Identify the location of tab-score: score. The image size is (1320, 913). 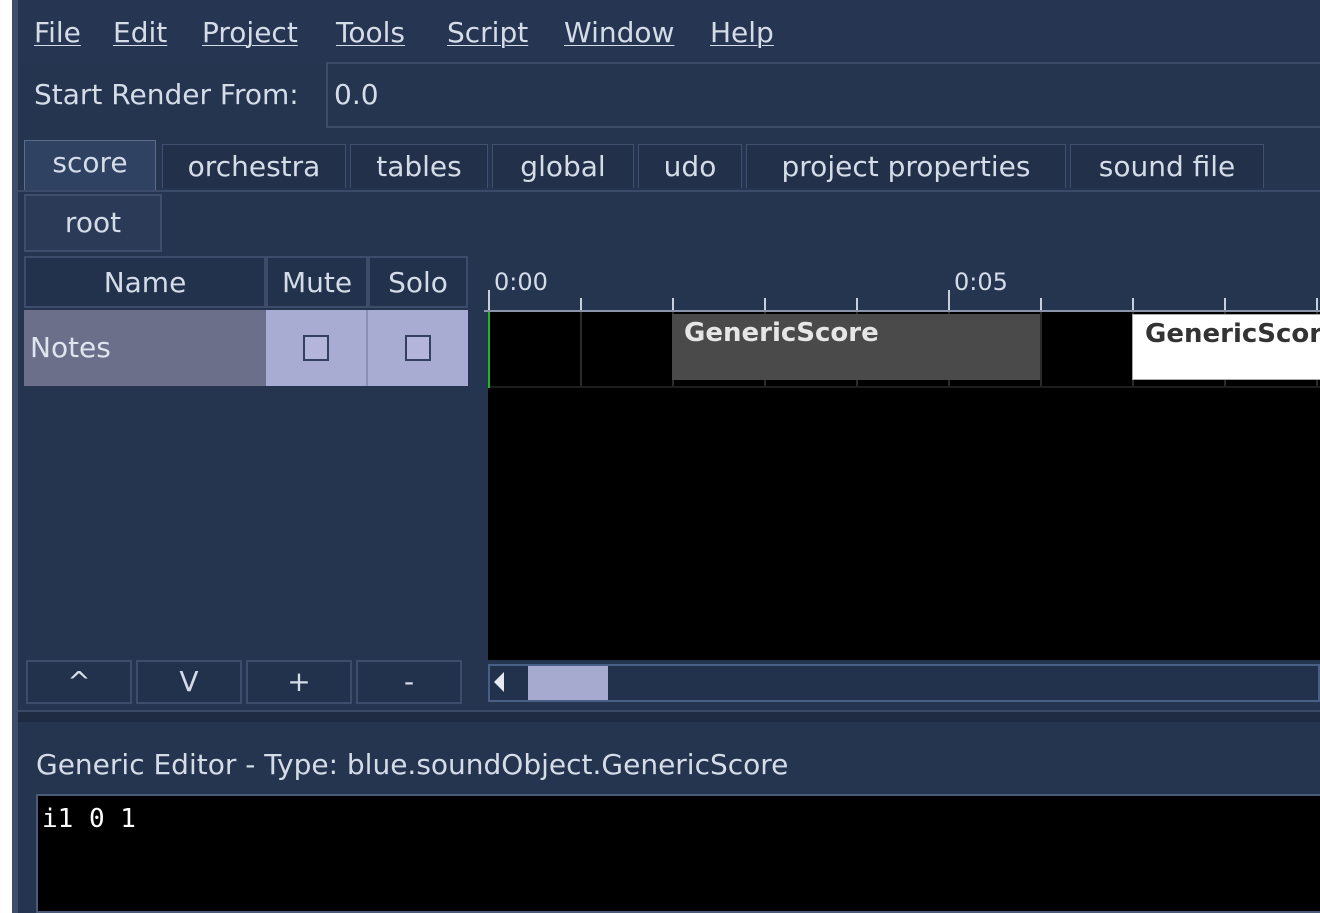
(90, 166).